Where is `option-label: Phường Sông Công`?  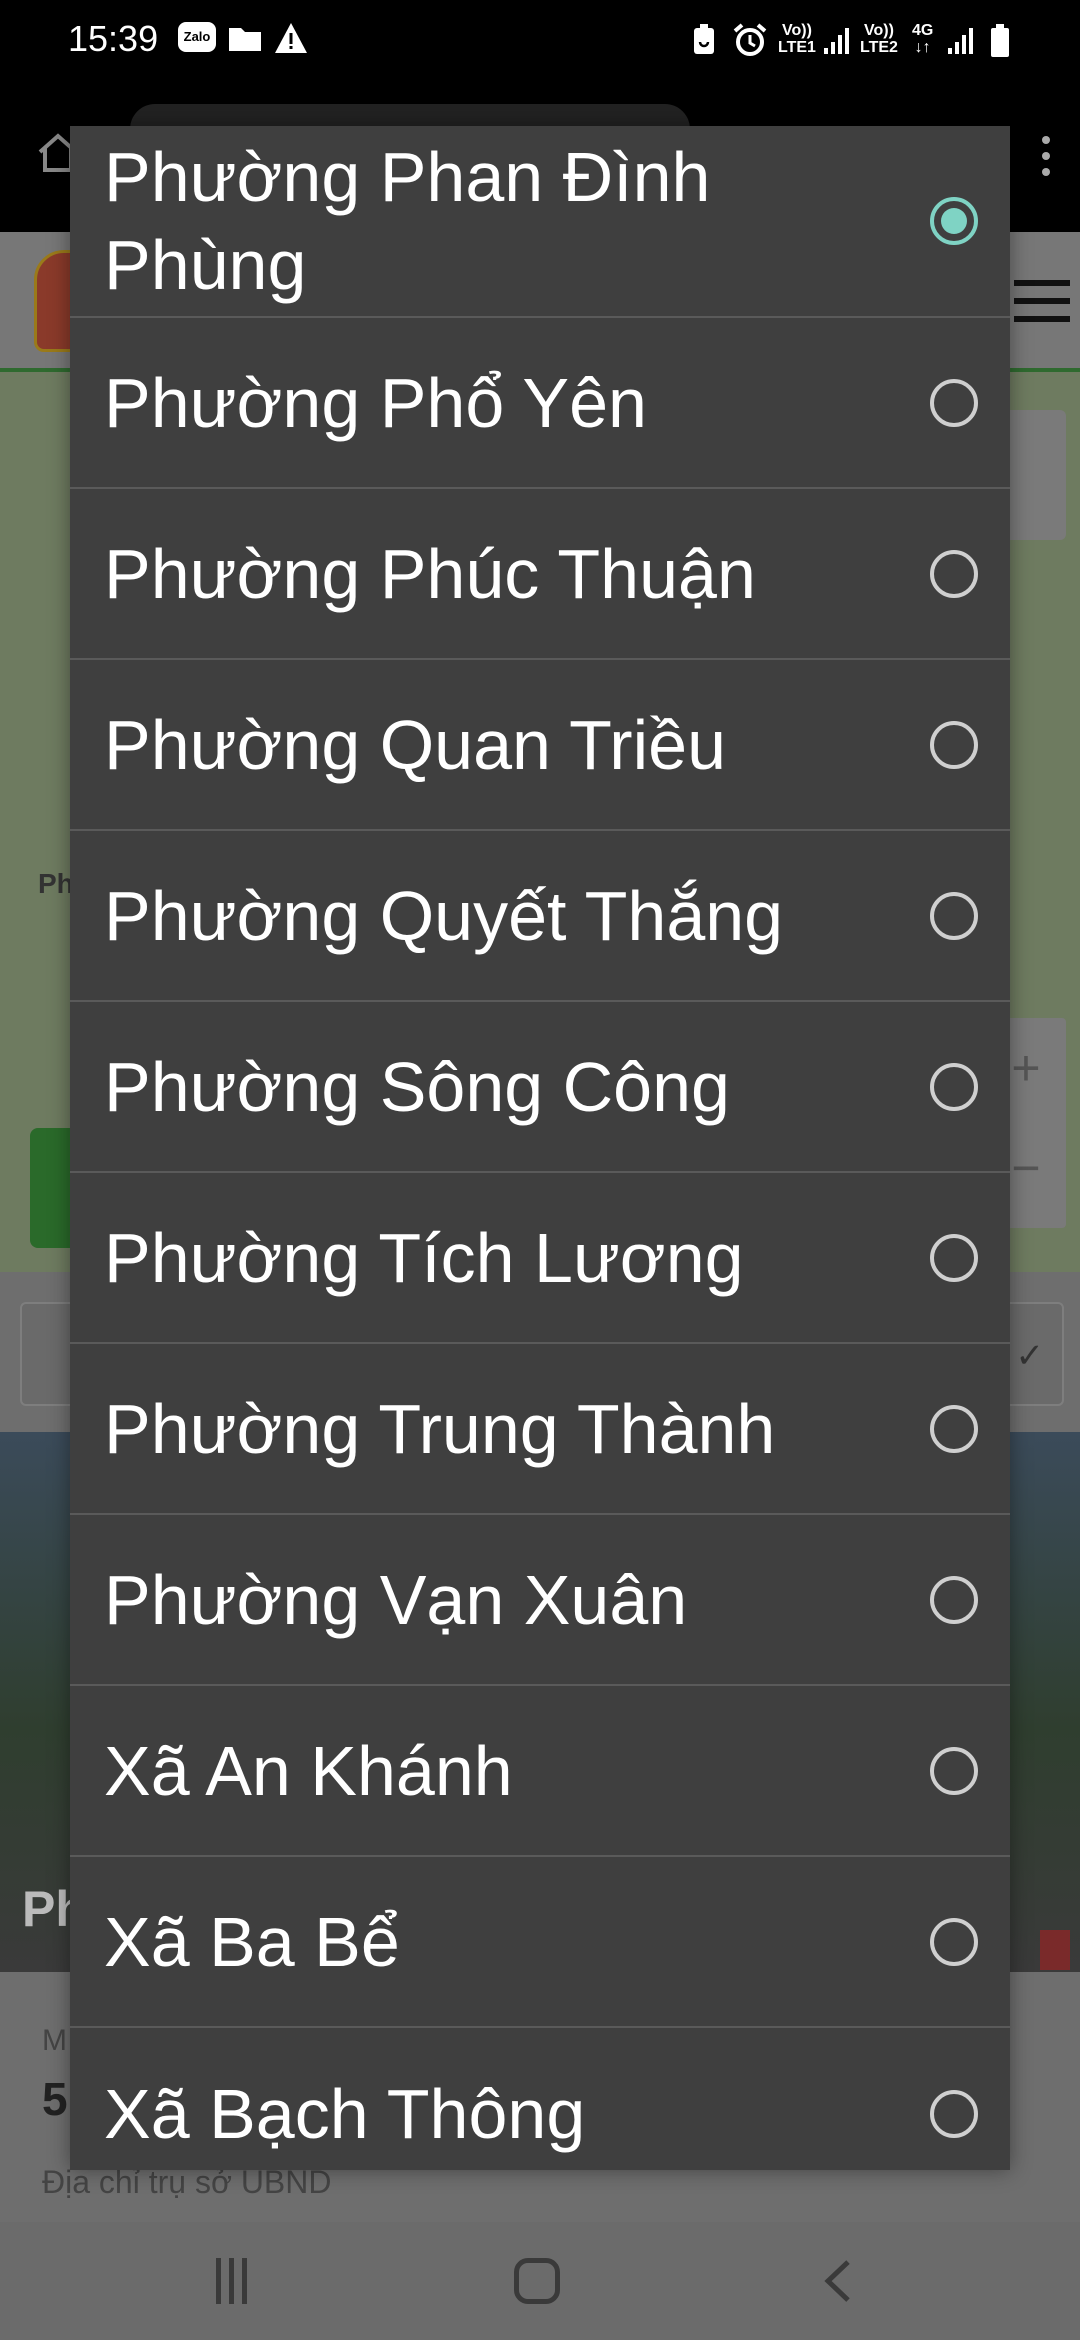
option-label: Phường Sông Công is located at coordinates (417, 1086).